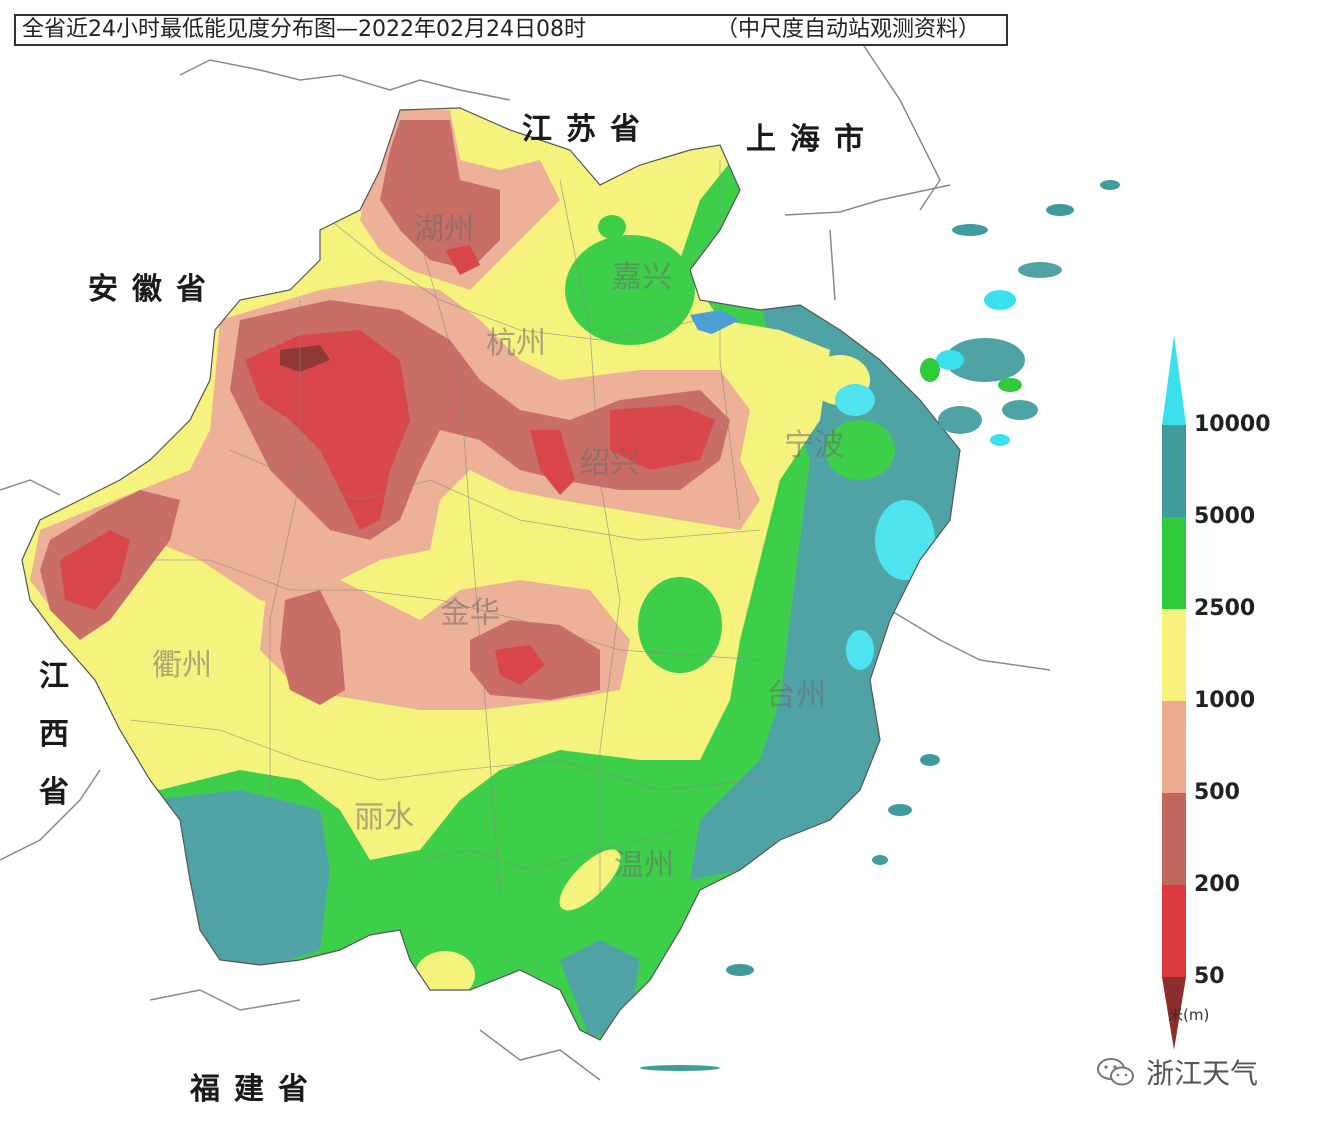 This screenshot has width=1326, height=1126. What do you see at coordinates (1232, 424) in the screenshot?
I see `legend-label: 10000` at bounding box center [1232, 424].